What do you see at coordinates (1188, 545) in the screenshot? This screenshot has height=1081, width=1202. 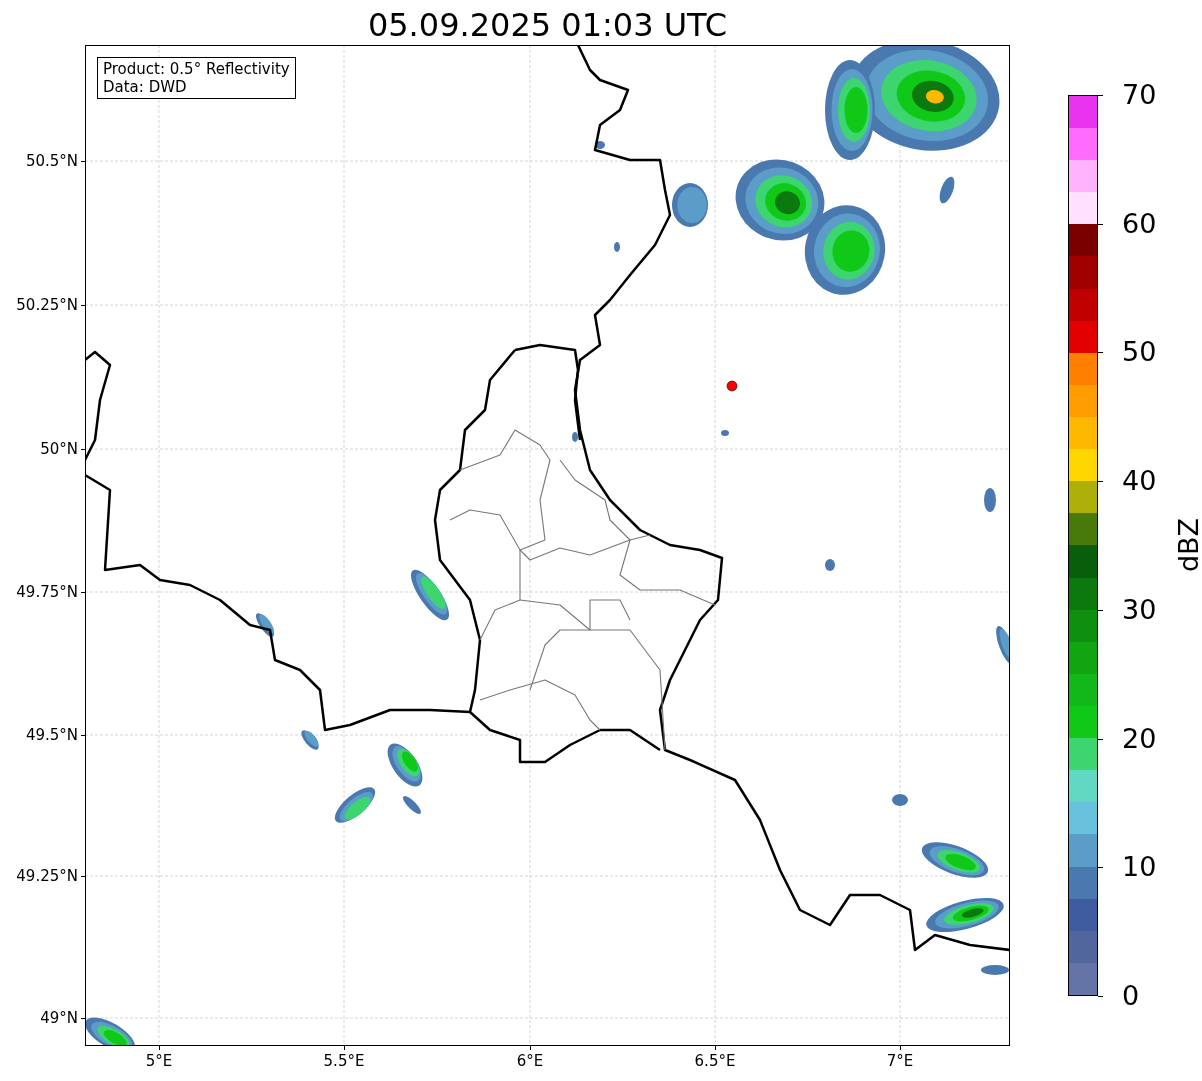 I see `colorbar-label: dBZ` at bounding box center [1188, 545].